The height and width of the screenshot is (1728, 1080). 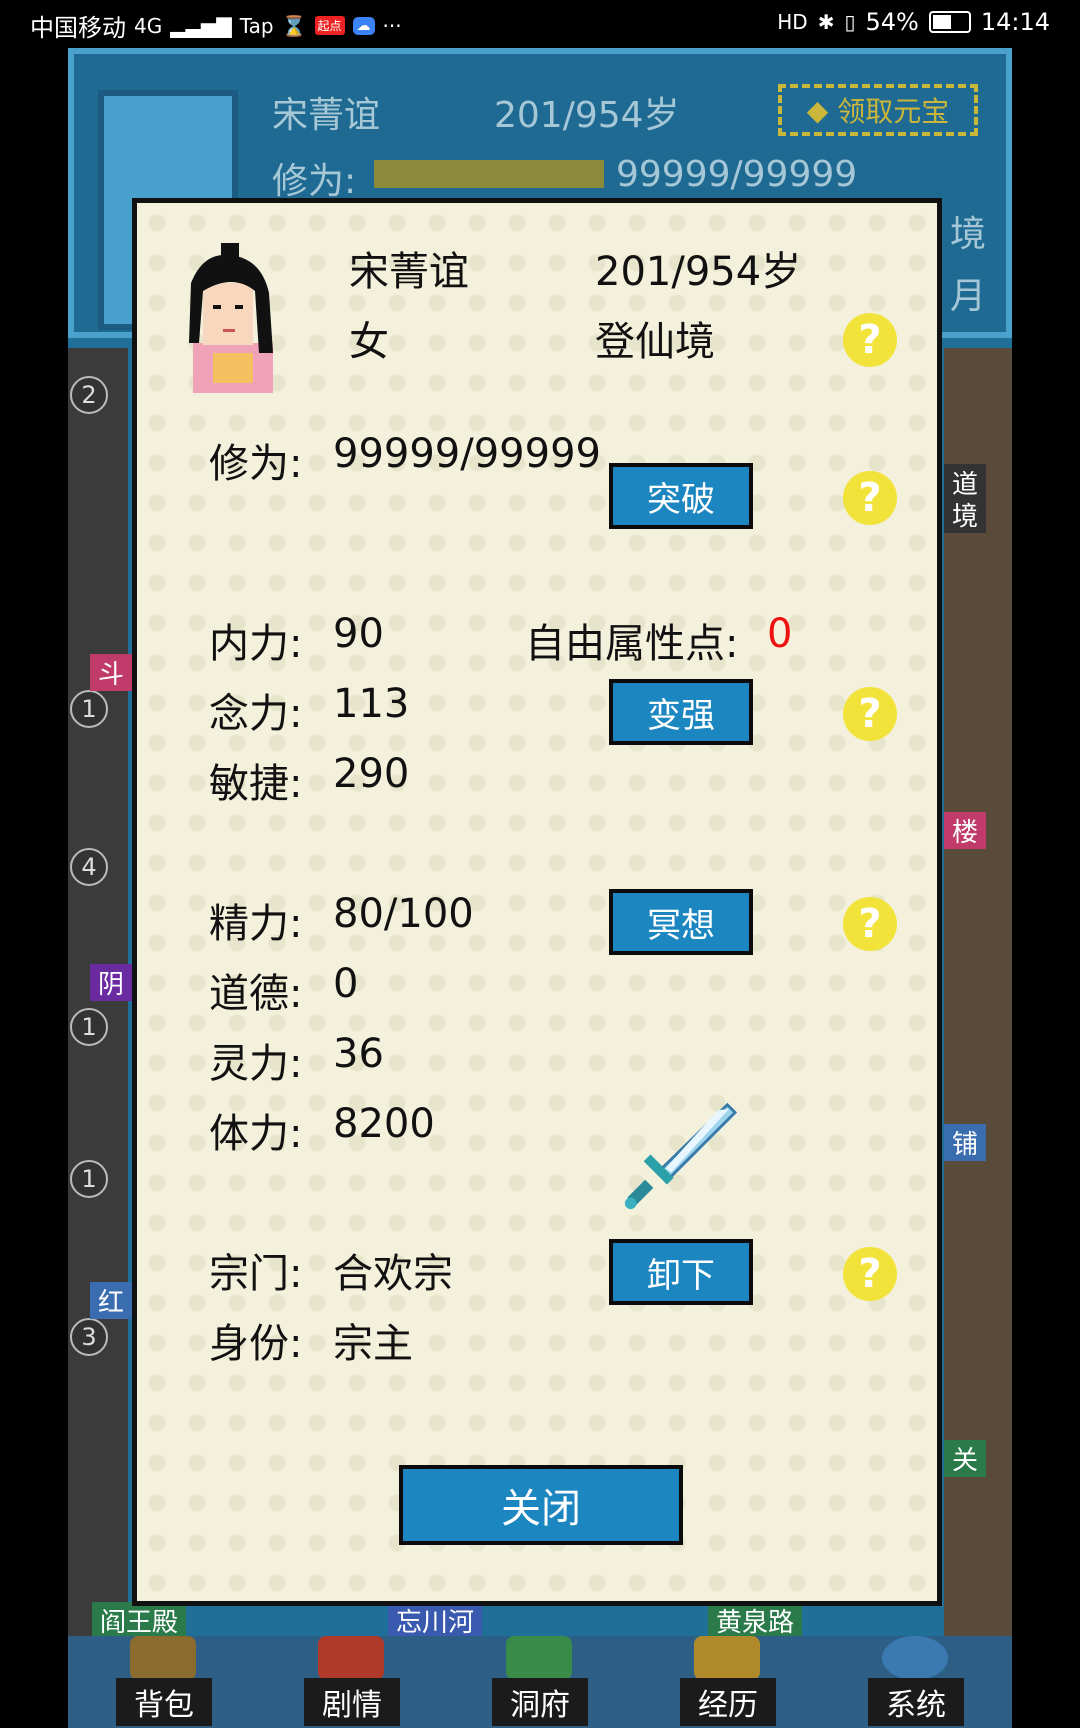 What do you see at coordinates (822, 110) in the screenshot?
I see `ingot-icon: ◆` at bounding box center [822, 110].